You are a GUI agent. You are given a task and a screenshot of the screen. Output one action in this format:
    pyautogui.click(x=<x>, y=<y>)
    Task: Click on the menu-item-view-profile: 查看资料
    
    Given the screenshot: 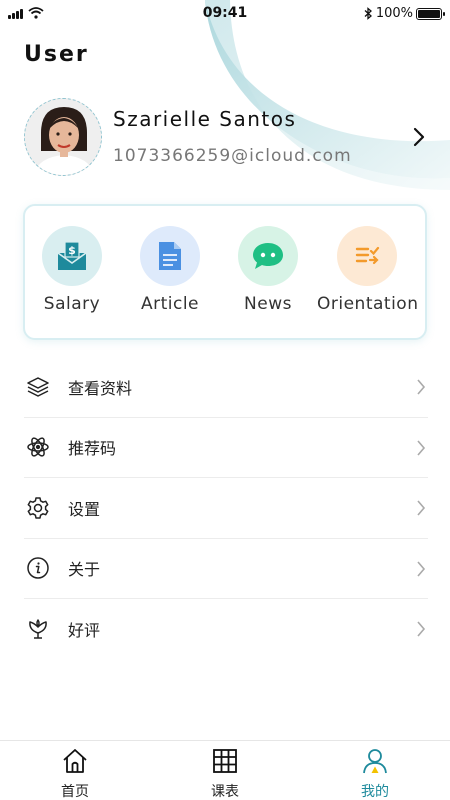 What is the action you would take?
    pyautogui.click(x=226, y=387)
    